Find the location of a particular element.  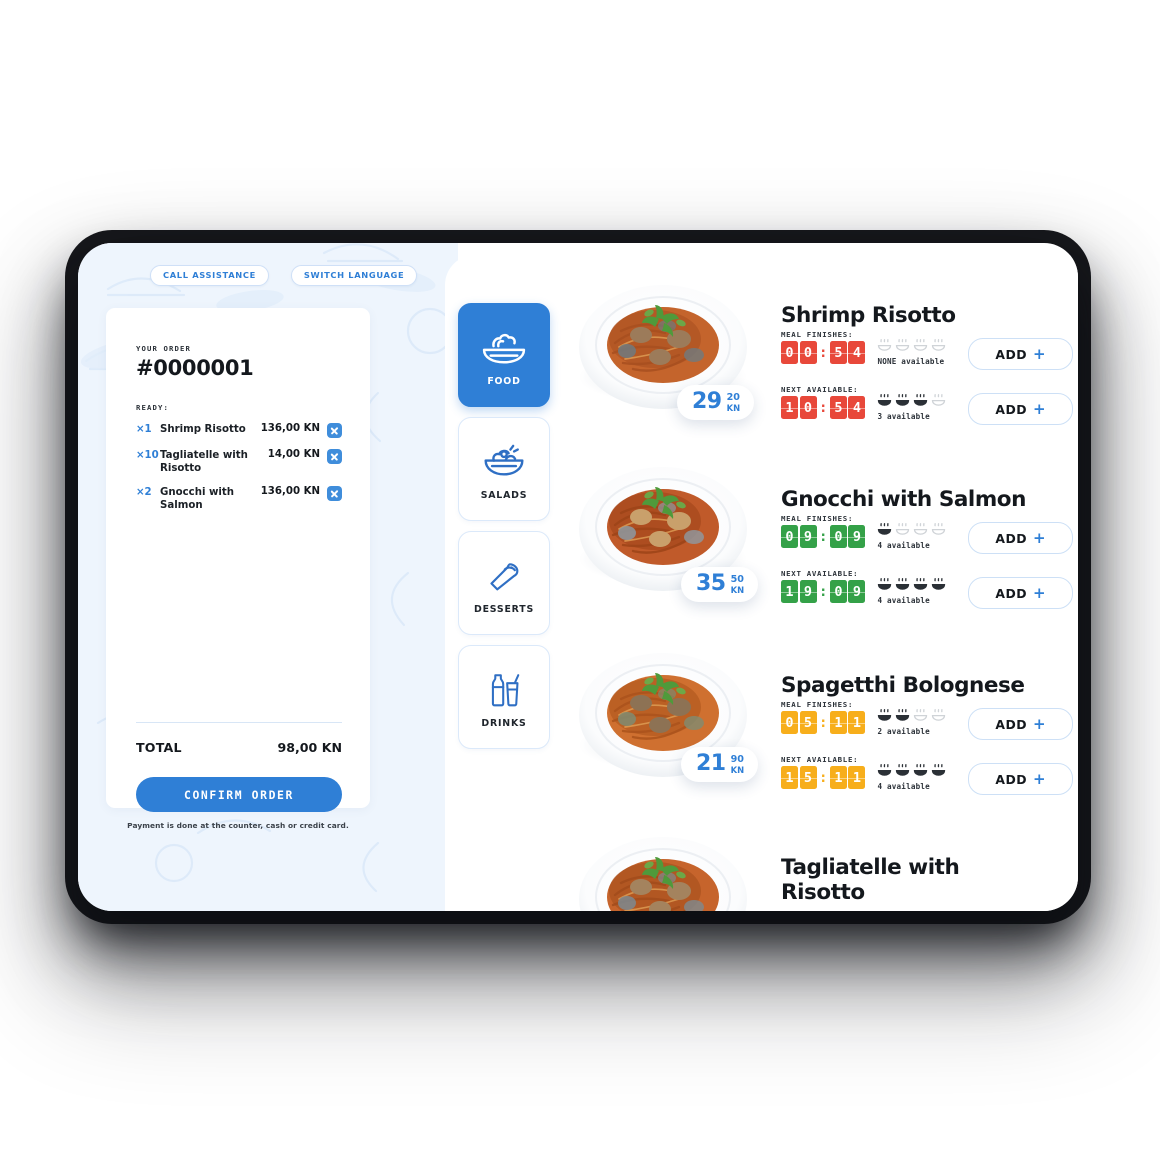

price-cents: 90 is located at coordinates (737, 759).